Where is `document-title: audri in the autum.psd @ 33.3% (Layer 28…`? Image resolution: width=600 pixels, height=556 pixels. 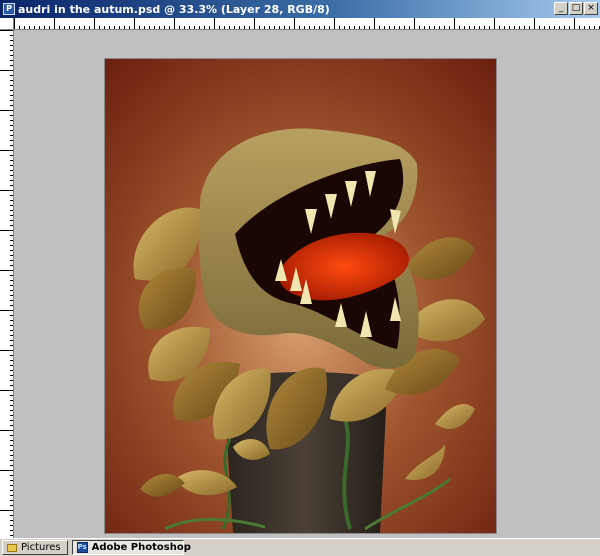 document-title: audri in the autum.psd @ 33.3% (Layer 28… is located at coordinates (174, 9).